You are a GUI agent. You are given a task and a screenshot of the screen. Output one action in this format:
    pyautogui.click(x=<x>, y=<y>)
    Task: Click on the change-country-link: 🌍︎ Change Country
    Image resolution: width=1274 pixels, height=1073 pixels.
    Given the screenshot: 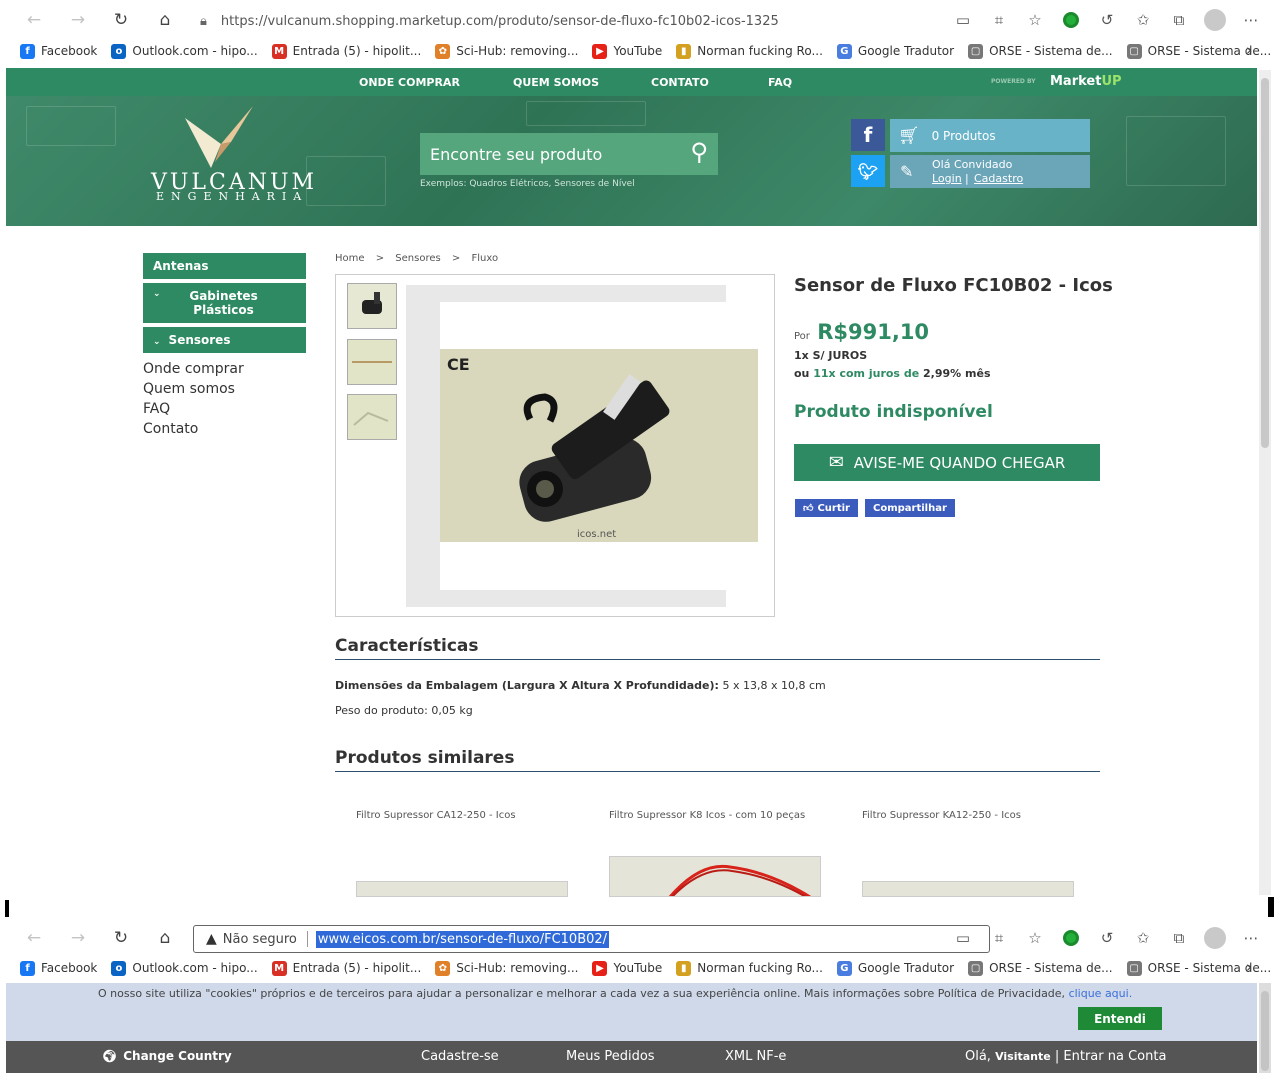 What is the action you would take?
    pyautogui.click(x=167, y=1056)
    